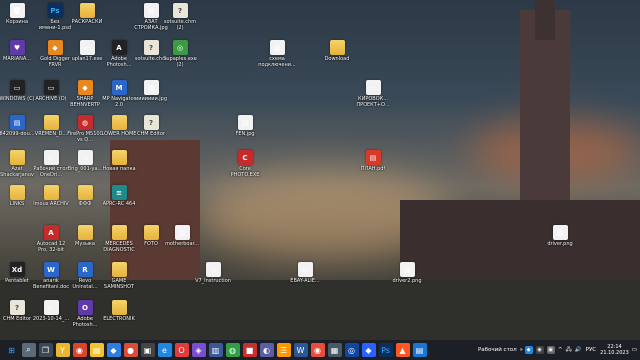 Image resolution: width=640 pixels, height=360 pixels. Describe the element at coordinates (113, 350) in the screenshot. I see `app-blue-icon: ◆` at that location.